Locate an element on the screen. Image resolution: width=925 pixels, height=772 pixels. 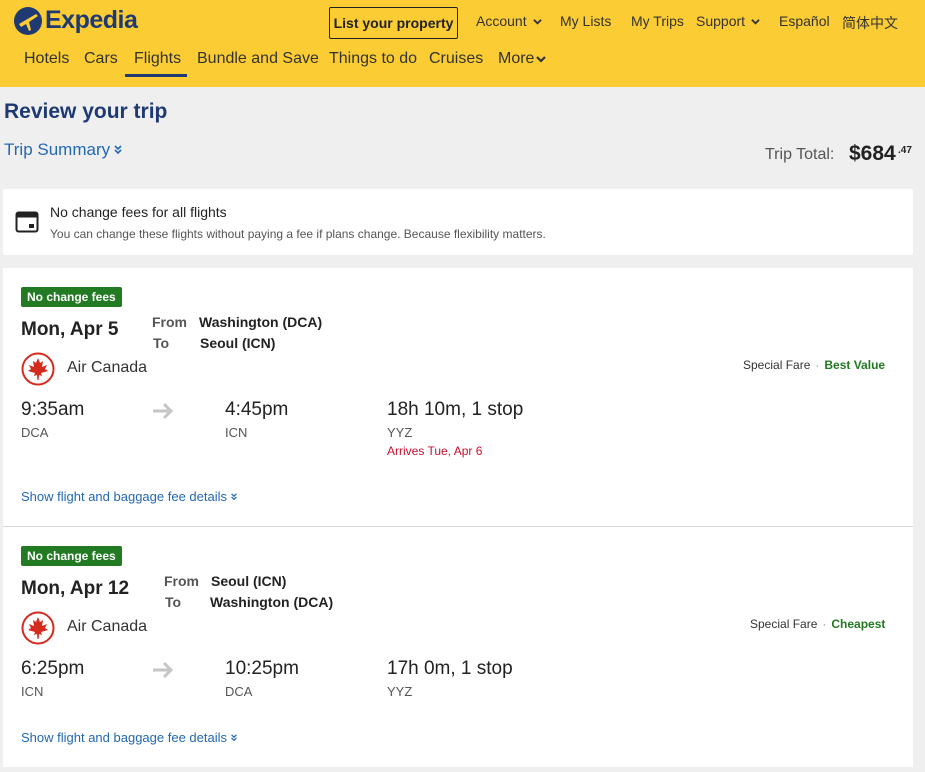
support-label: Support is located at coordinates (721, 21).